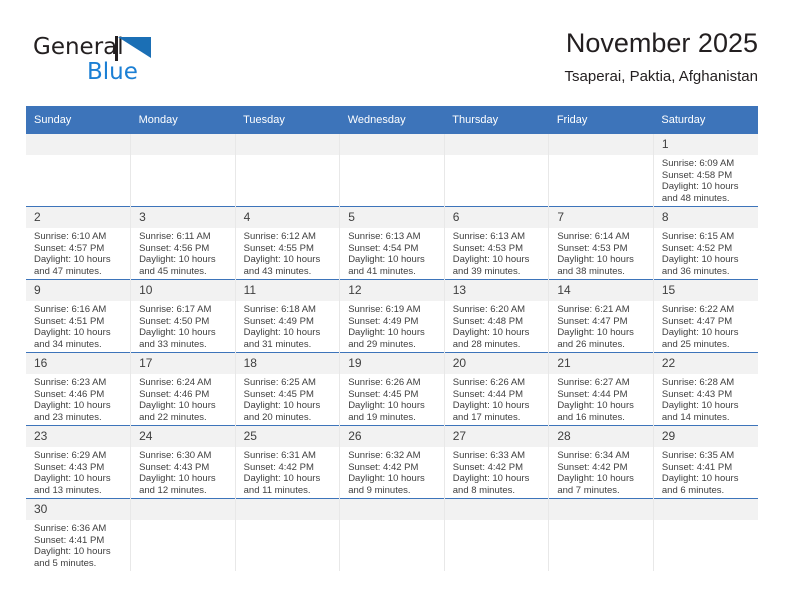 The height and width of the screenshot is (612, 792). What do you see at coordinates (175, 382) in the screenshot?
I see `sunrise-text: Sunrise: 6:24 AM` at bounding box center [175, 382].